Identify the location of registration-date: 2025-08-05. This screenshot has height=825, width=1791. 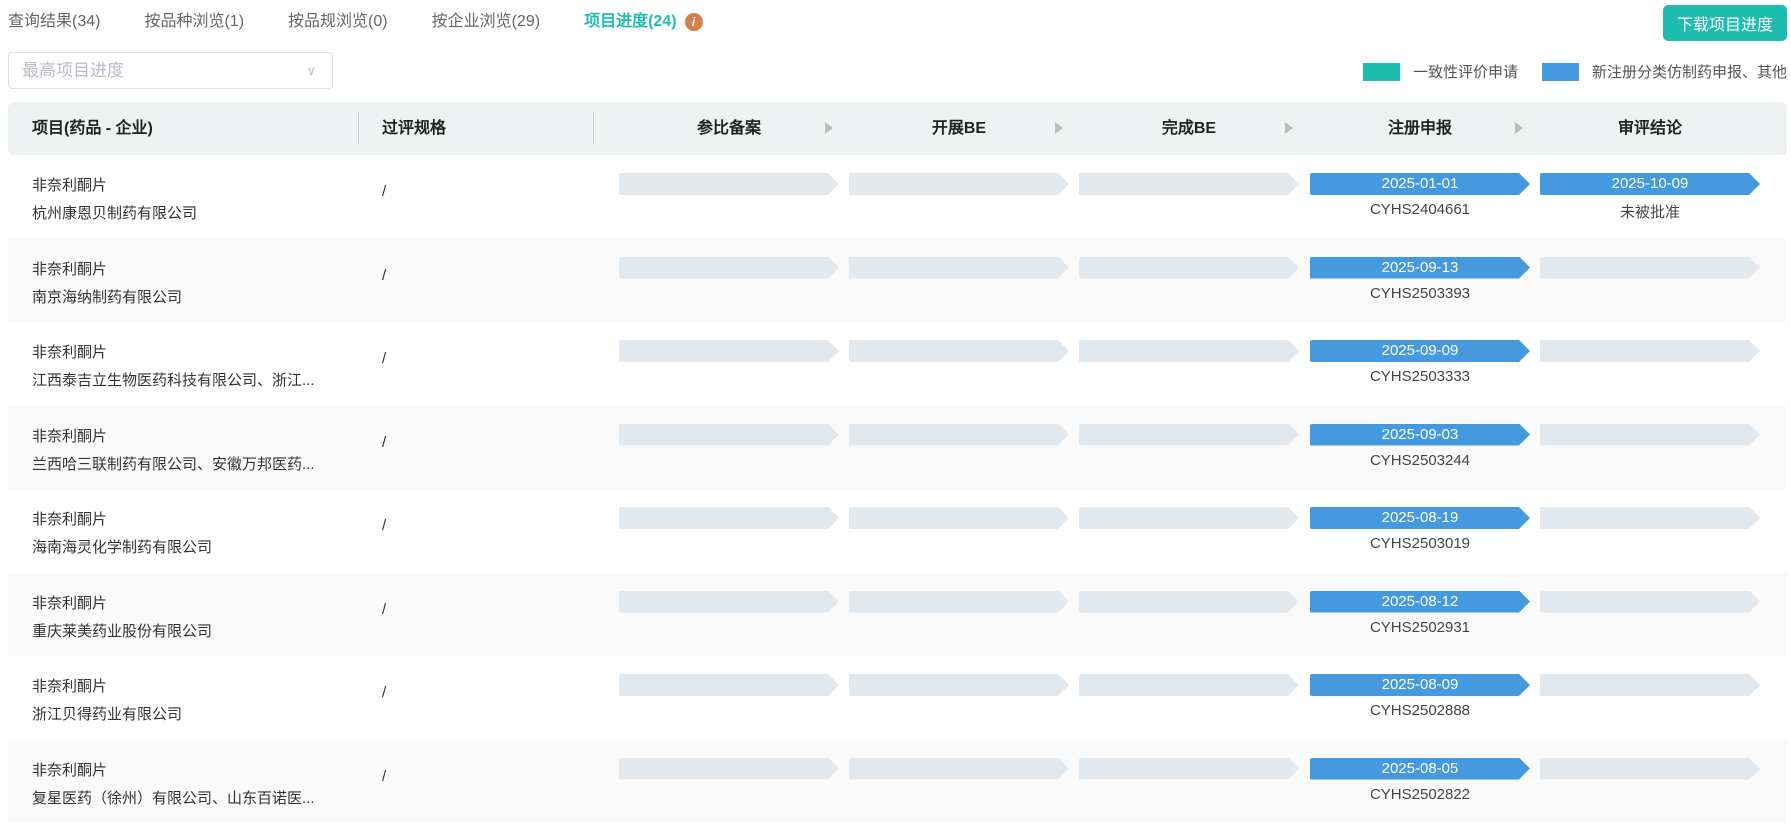
(1420, 768).